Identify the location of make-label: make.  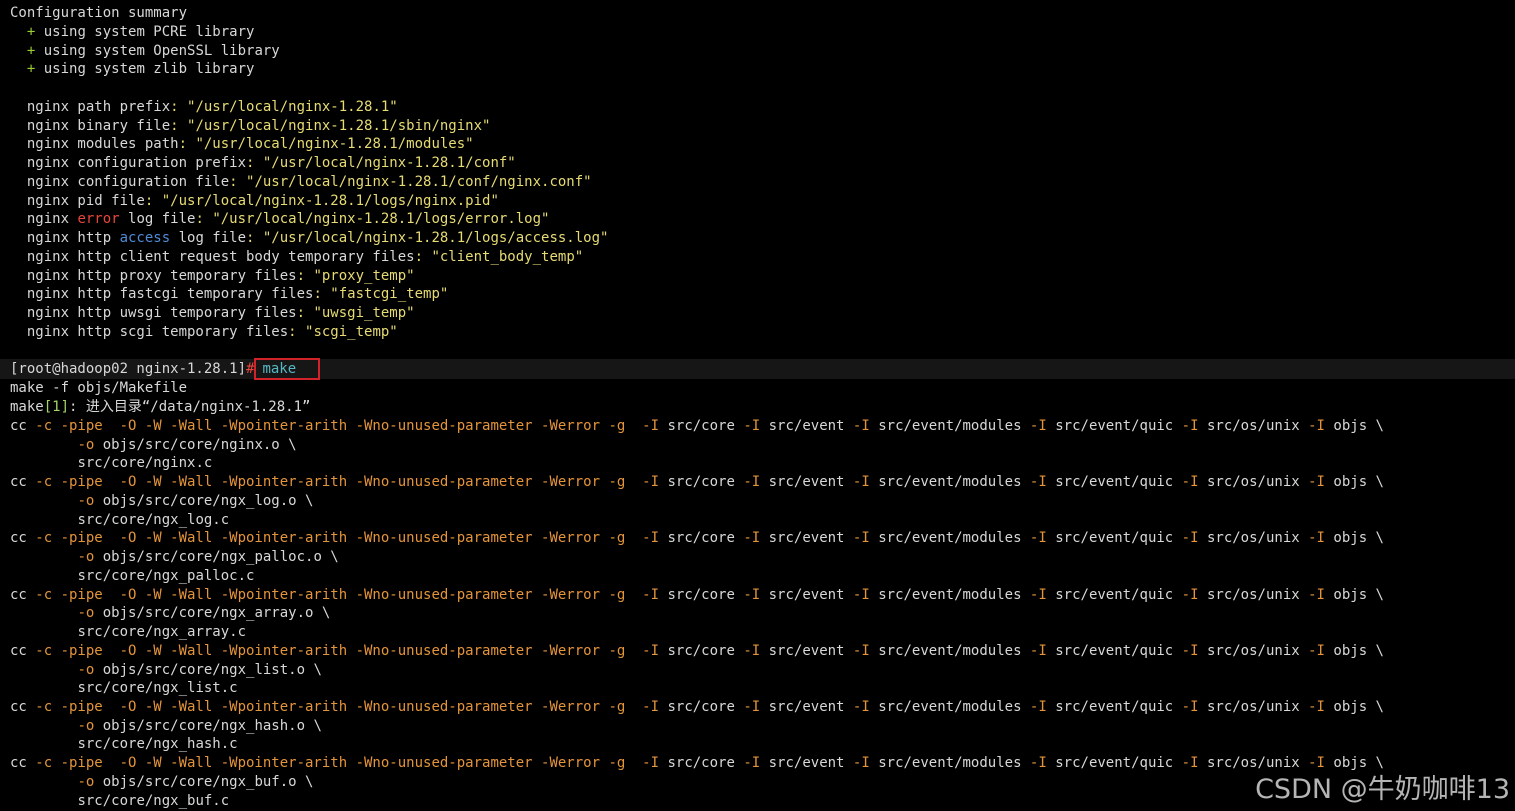
(27, 407).